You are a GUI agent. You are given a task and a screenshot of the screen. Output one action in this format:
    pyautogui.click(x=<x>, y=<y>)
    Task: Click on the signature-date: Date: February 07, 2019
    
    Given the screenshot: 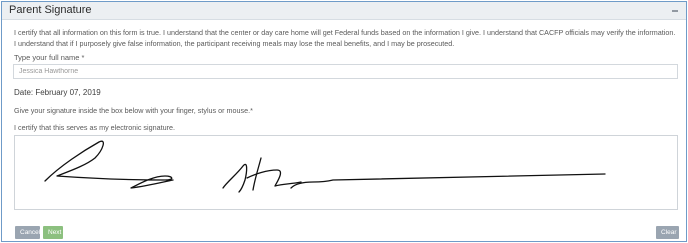 What is the action you would take?
    pyautogui.click(x=57, y=92)
    